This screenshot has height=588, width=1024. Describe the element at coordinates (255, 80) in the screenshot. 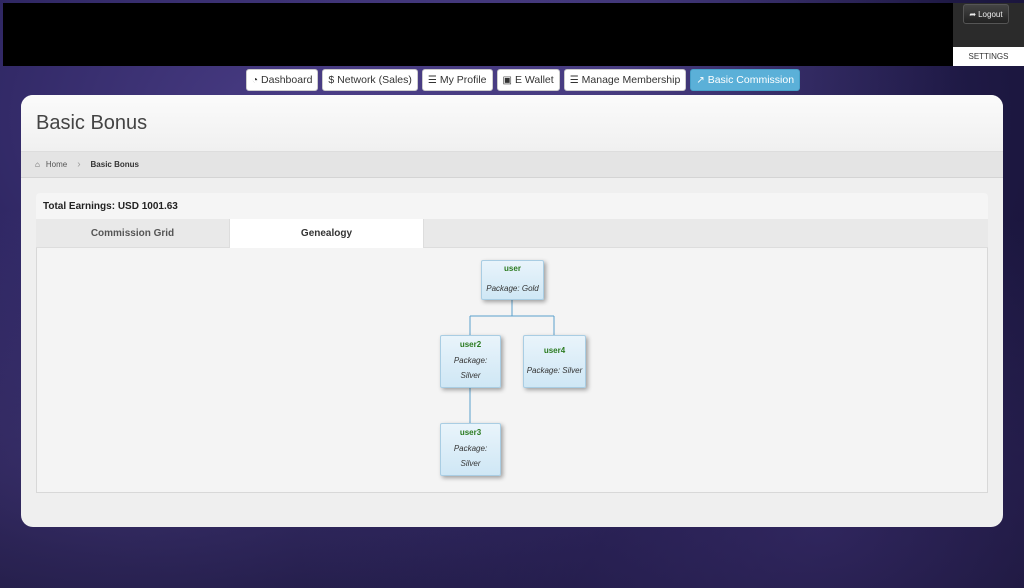

I see `dashboard-icon: ◔` at that location.